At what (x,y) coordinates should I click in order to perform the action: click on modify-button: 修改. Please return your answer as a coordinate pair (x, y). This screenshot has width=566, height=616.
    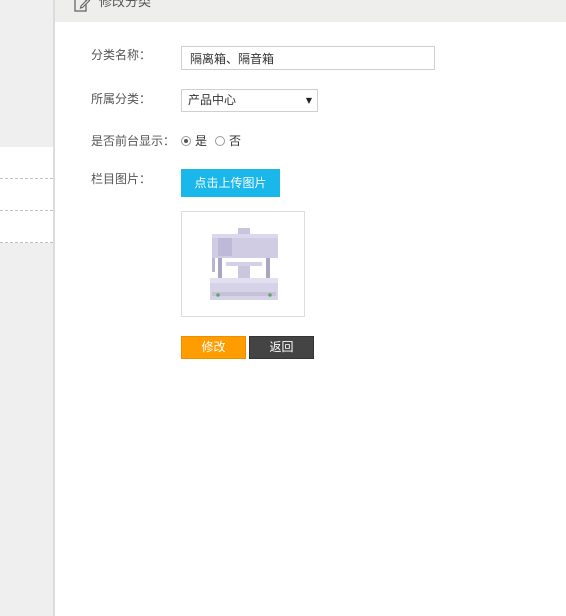
    Looking at the image, I should click on (213, 347).